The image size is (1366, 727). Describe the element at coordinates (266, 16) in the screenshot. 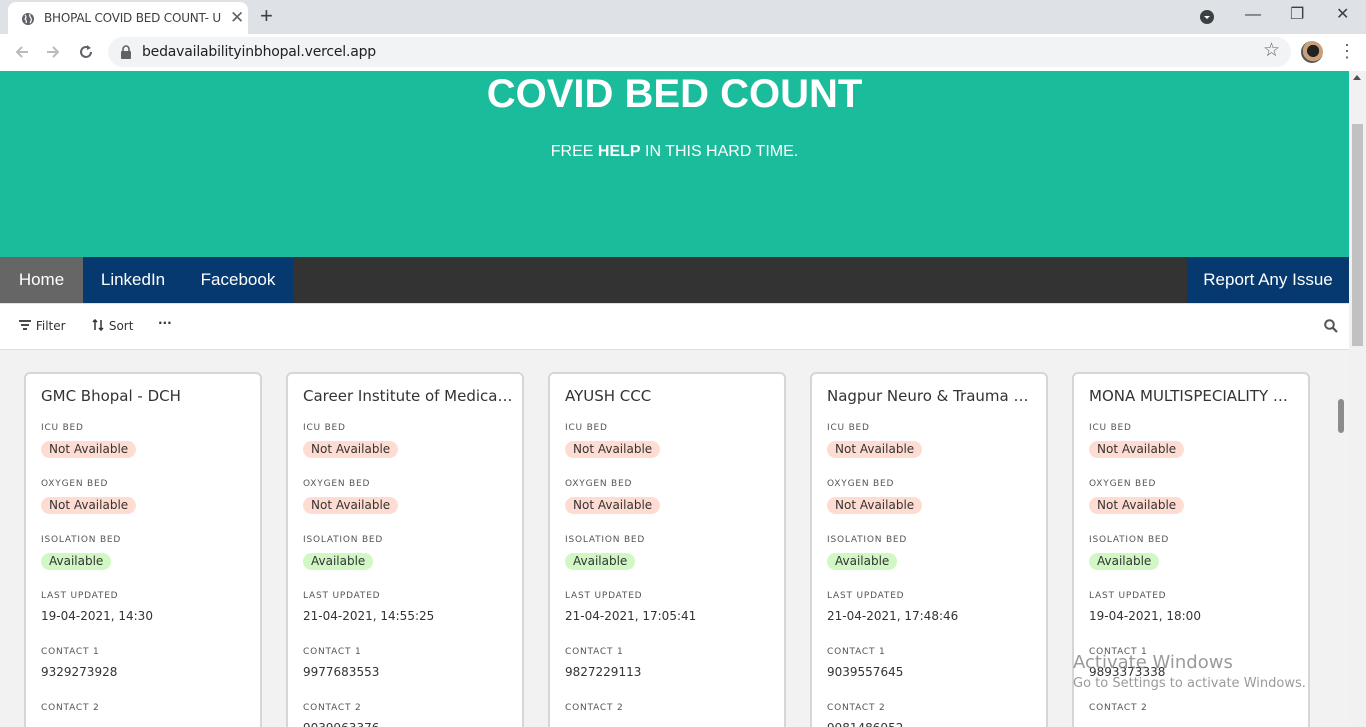

I see `new-tab-icon: +` at that location.